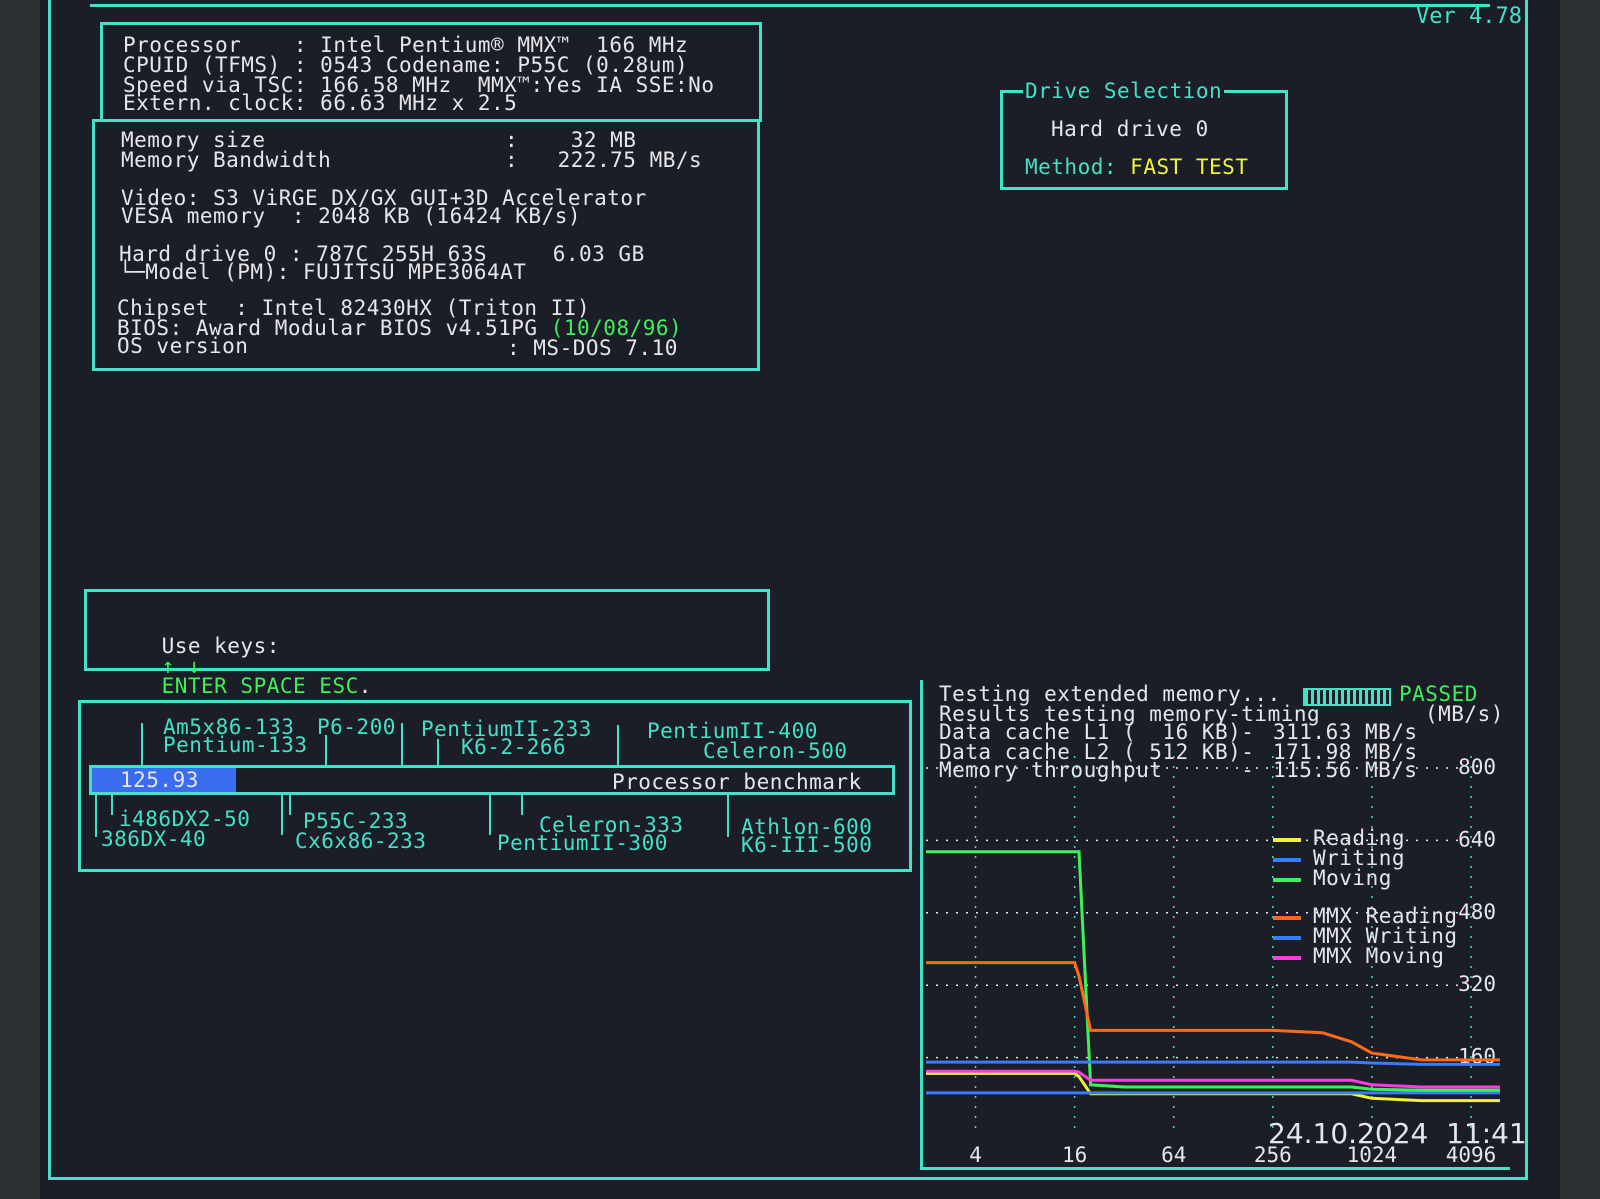 This screenshot has height=1199, width=1600. What do you see at coordinates (1287, 958) in the screenshot?
I see `legend-swatch-mmx-moving` at bounding box center [1287, 958].